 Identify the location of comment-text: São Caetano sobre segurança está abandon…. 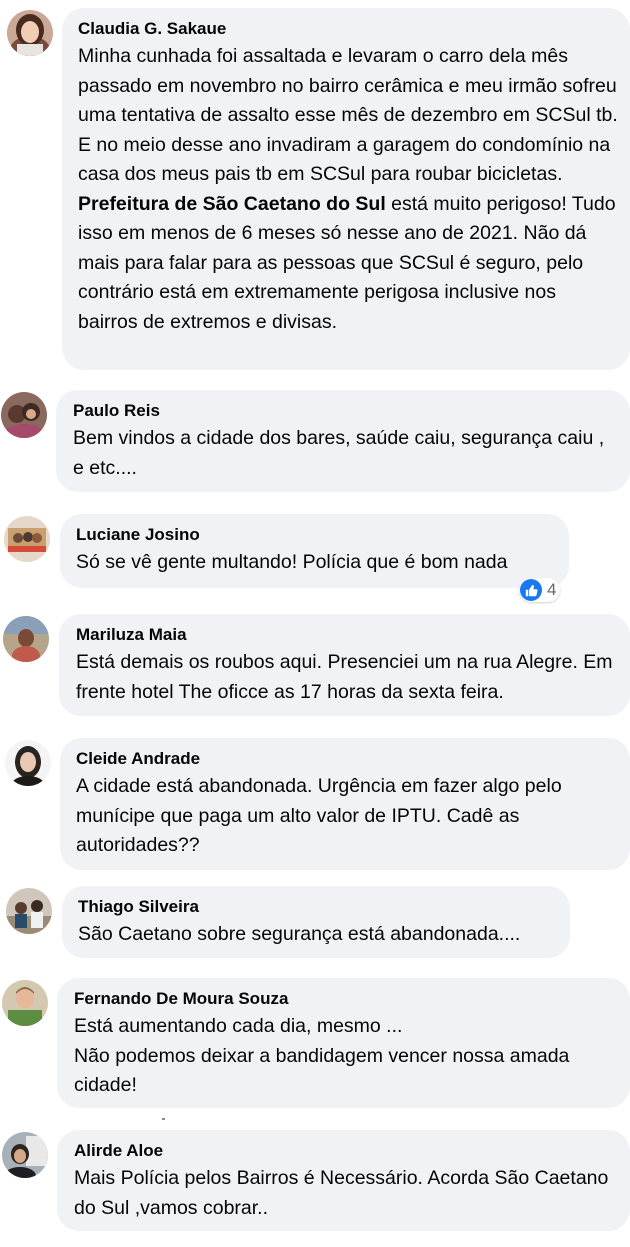
(299, 934).